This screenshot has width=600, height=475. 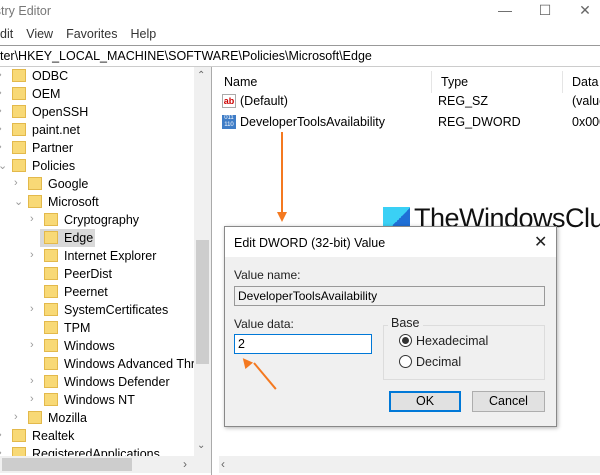 I want to click on column-data: Data, so click(x=581, y=82).